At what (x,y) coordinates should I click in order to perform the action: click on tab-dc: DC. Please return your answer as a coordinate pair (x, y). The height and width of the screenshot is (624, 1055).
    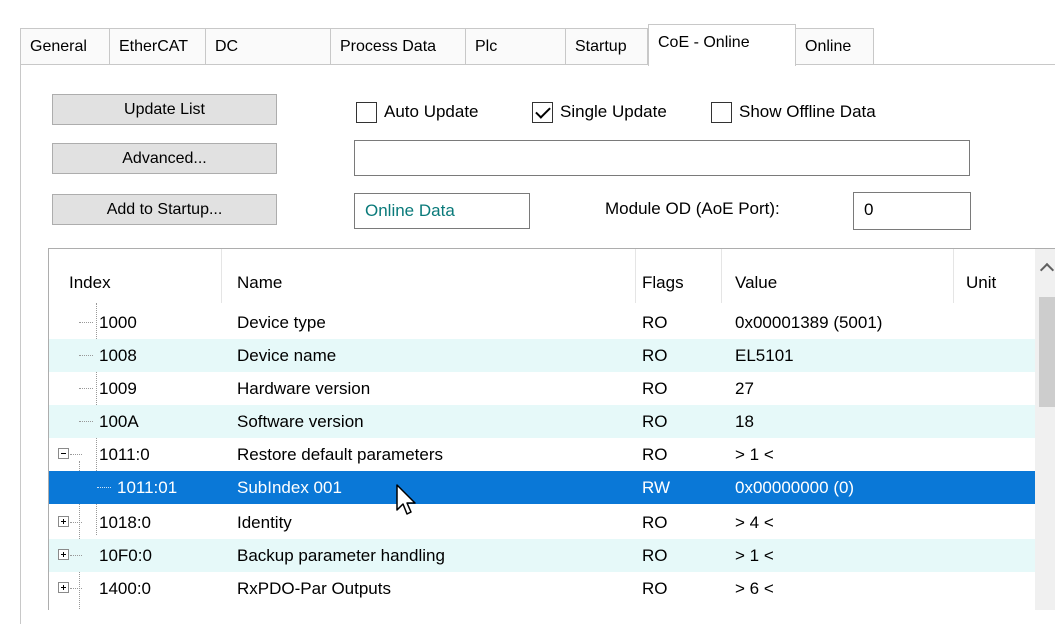
    Looking at the image, I should click on (268, 46).